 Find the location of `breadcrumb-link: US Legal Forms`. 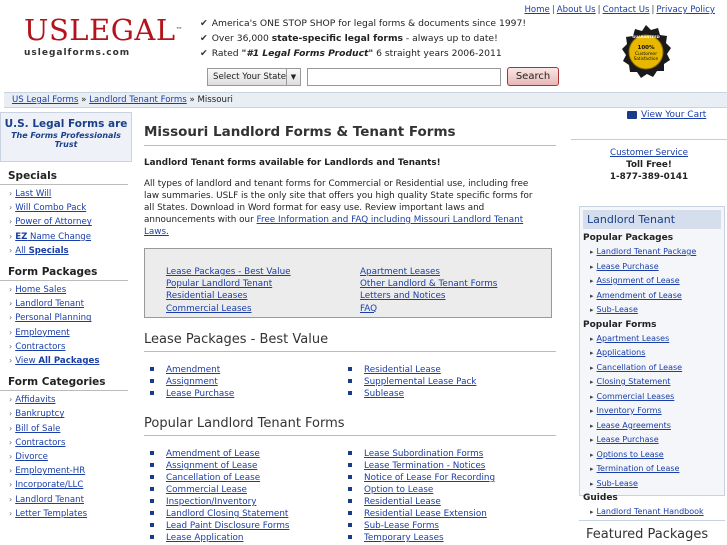

breadcrumb-link: US Legal Forms is located at coordinates (45, 100).